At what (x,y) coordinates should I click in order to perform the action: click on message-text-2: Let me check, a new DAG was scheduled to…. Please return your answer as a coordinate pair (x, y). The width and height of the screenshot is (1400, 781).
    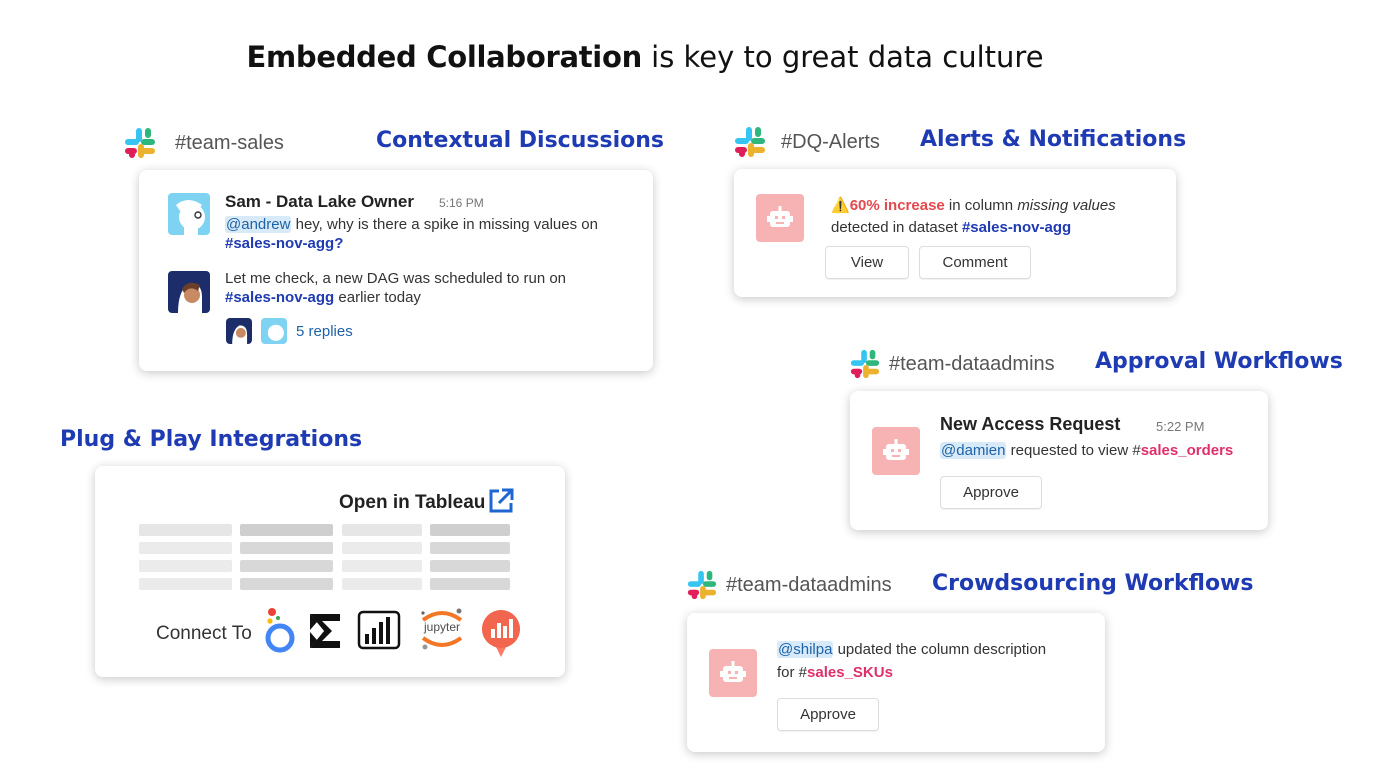
    Looking at the image, I should click on (396, 288).